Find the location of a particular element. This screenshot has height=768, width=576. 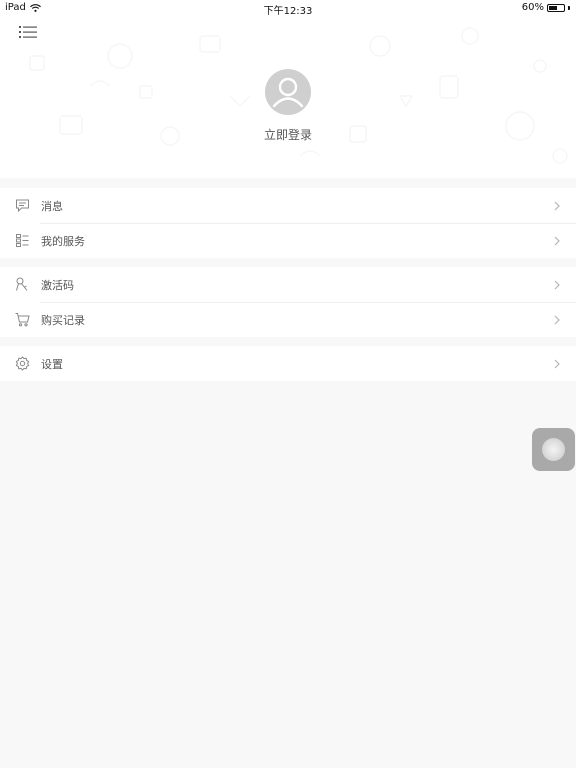

menu-item-my-services: 我的服务 is located at coordinates (288, 240).